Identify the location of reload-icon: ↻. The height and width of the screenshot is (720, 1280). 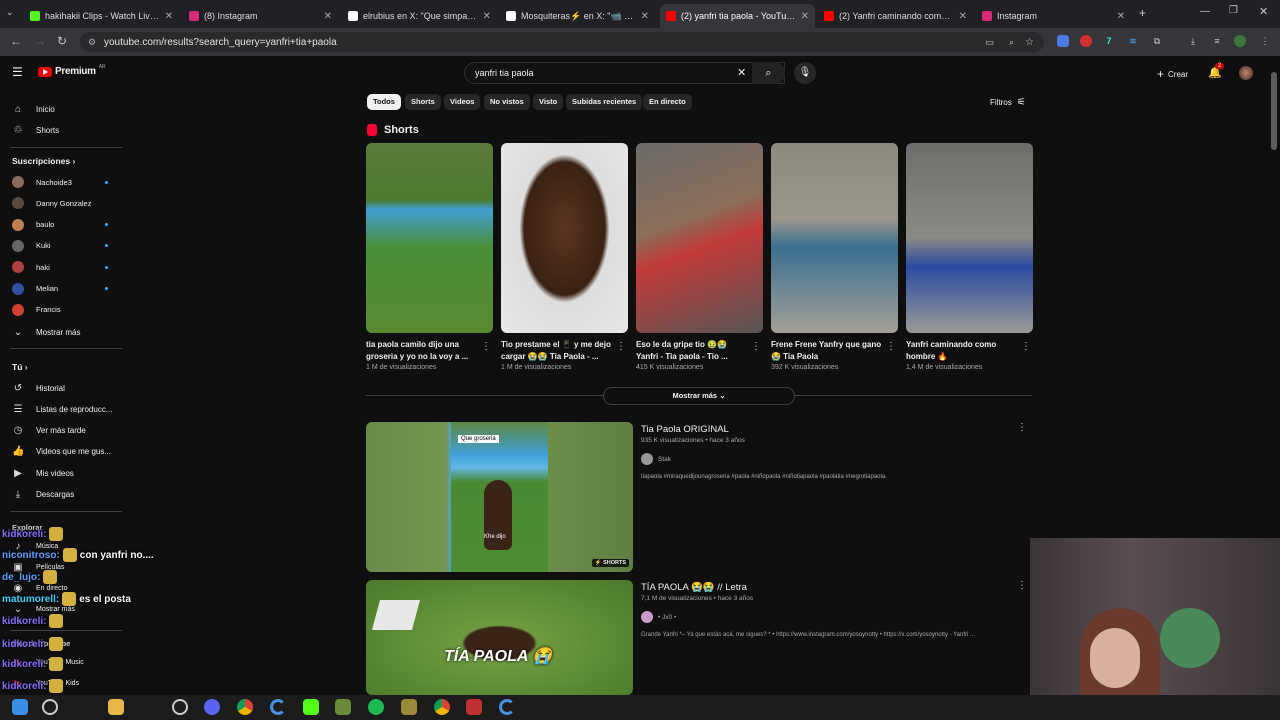
(62, 41).